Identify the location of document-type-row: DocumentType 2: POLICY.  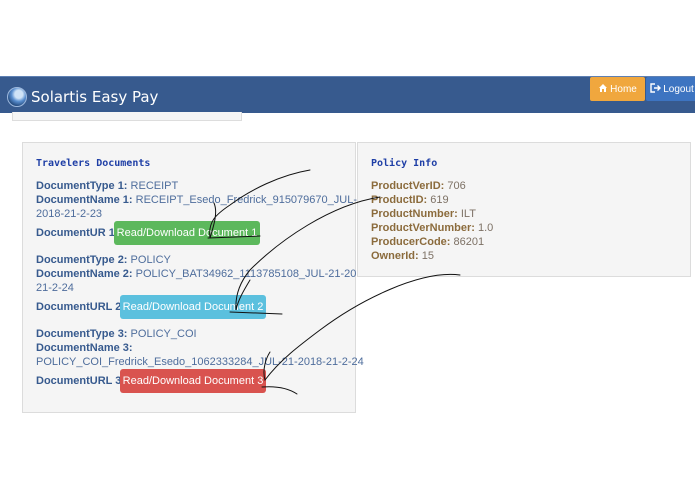
(103, 260).